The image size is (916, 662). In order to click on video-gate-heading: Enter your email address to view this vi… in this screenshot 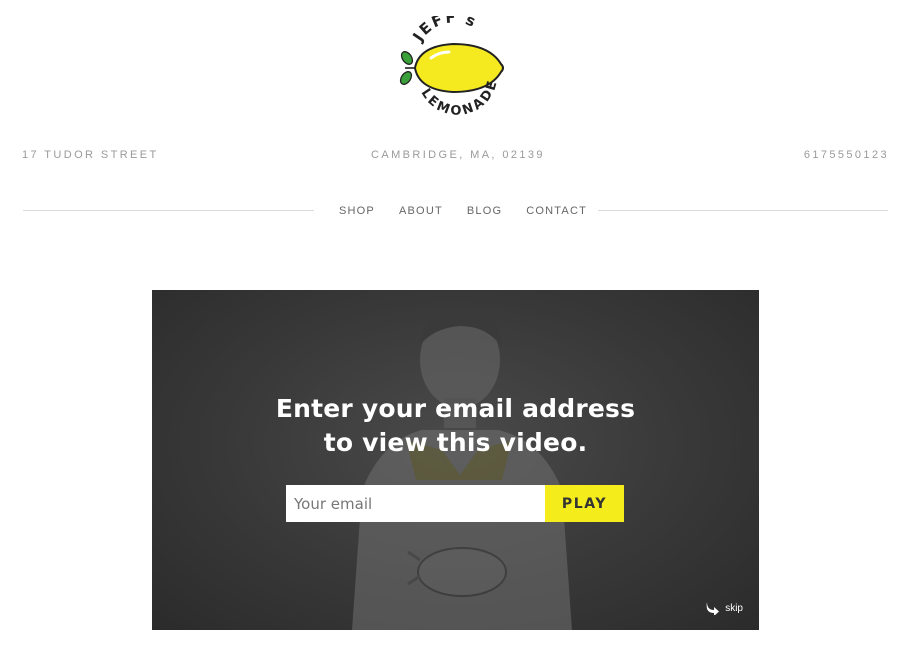, I will do `click(455, 426)`.